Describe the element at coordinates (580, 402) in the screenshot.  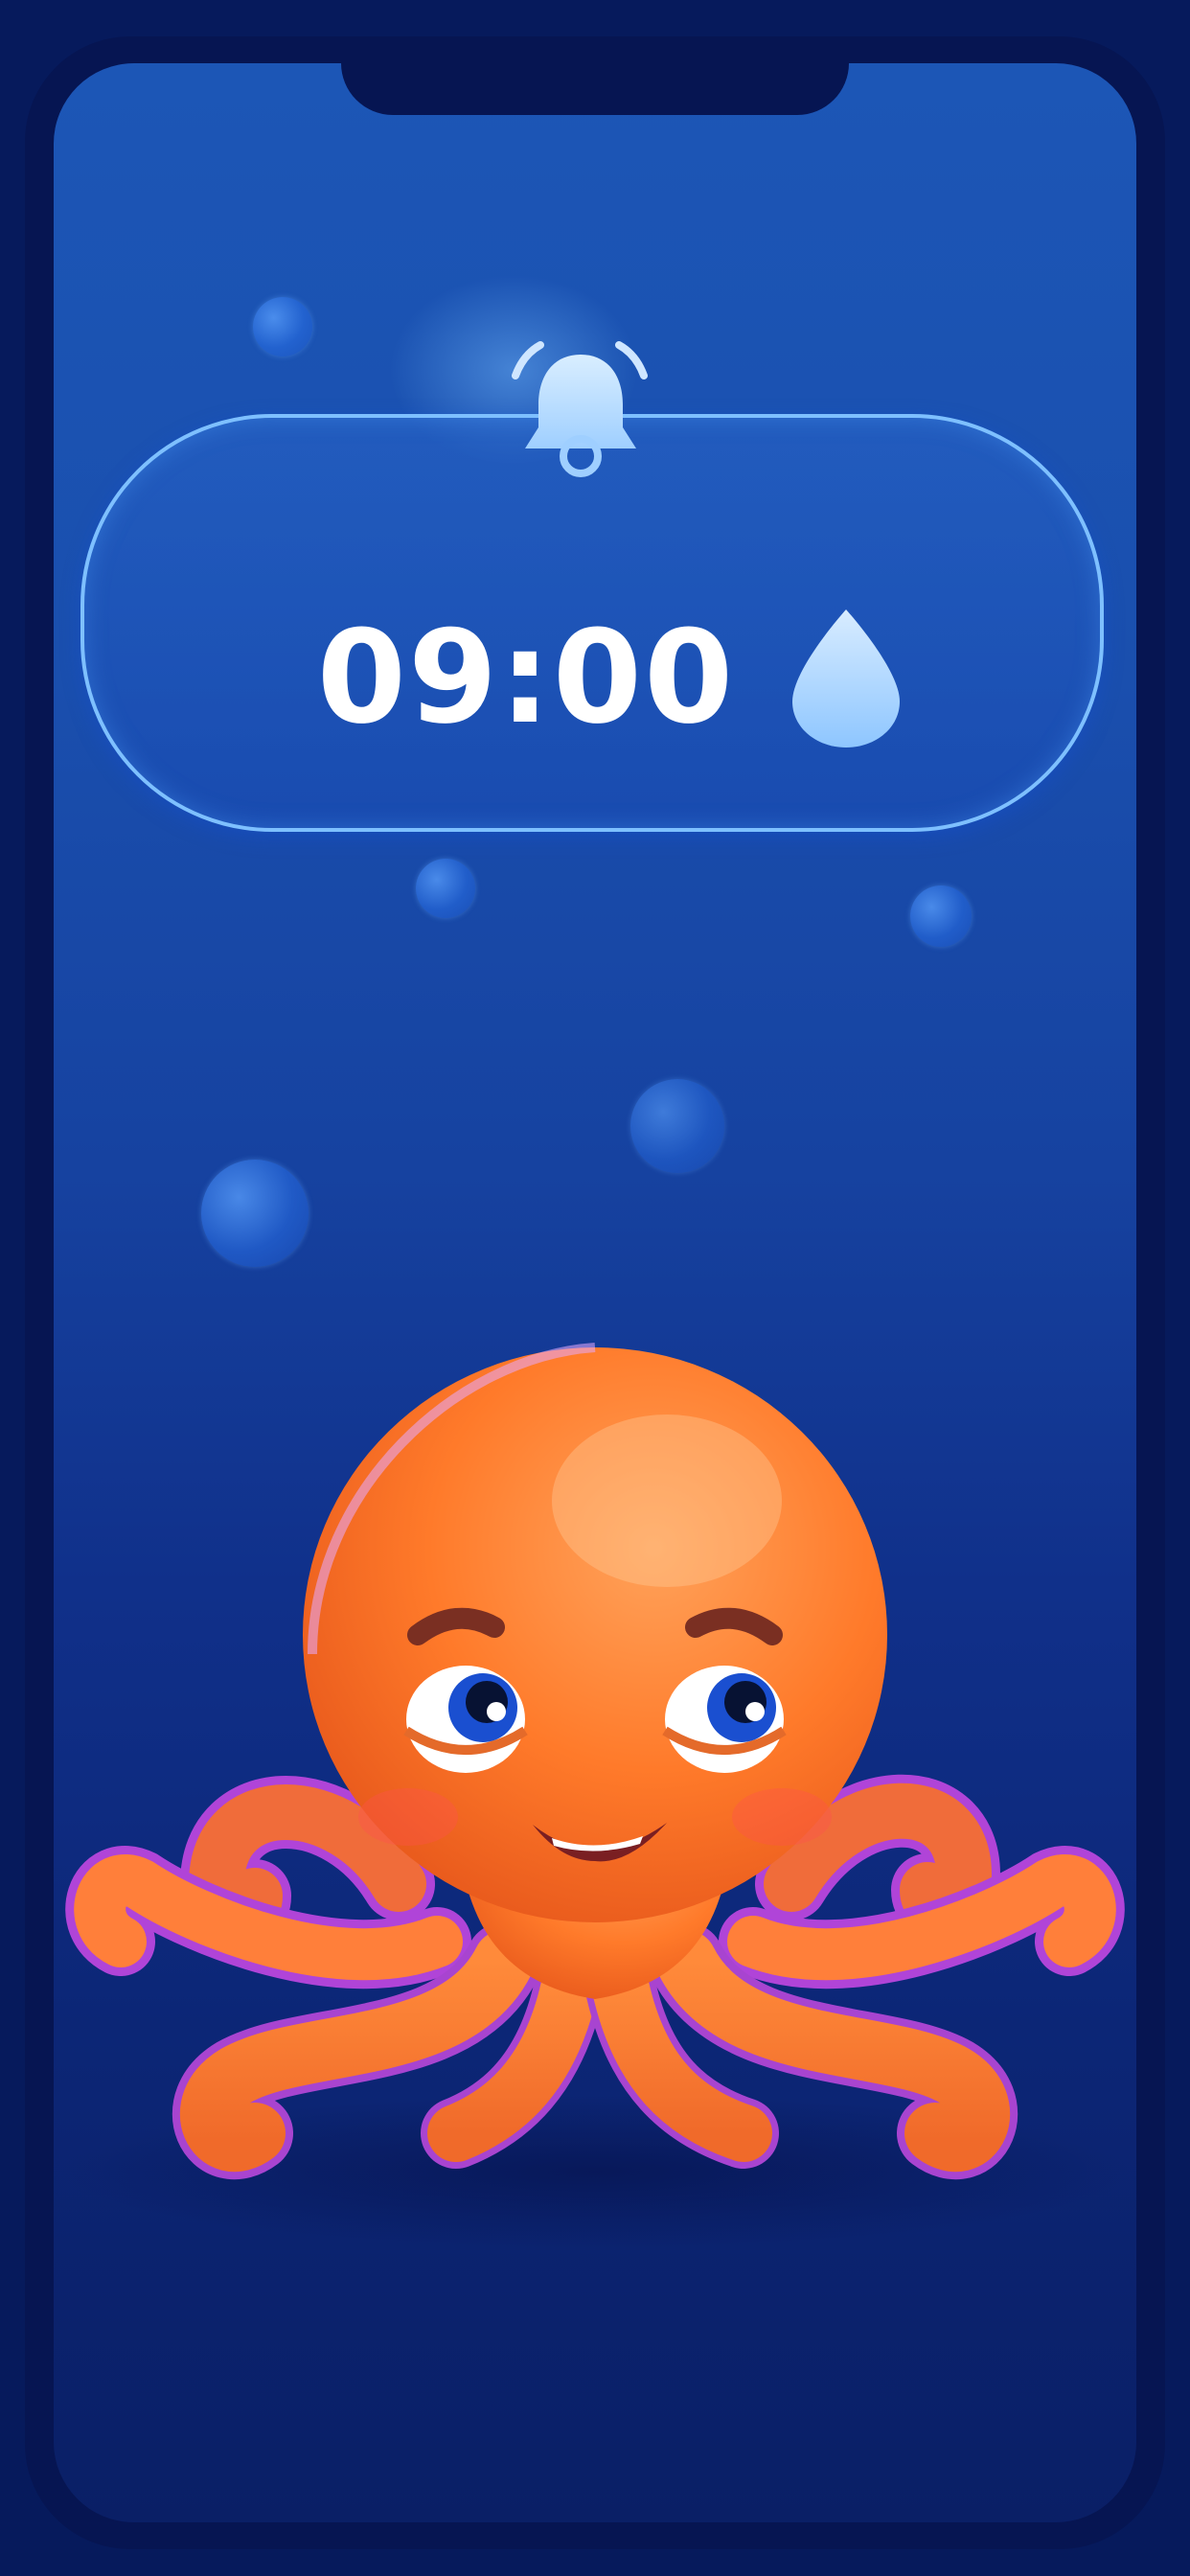
I see `bell-icon` at that location.